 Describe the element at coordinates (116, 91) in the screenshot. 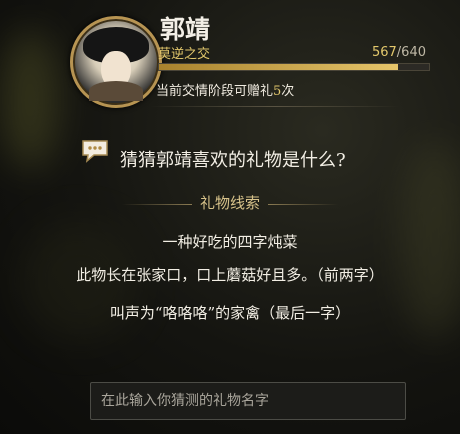

I see `portrait-body` at that location.